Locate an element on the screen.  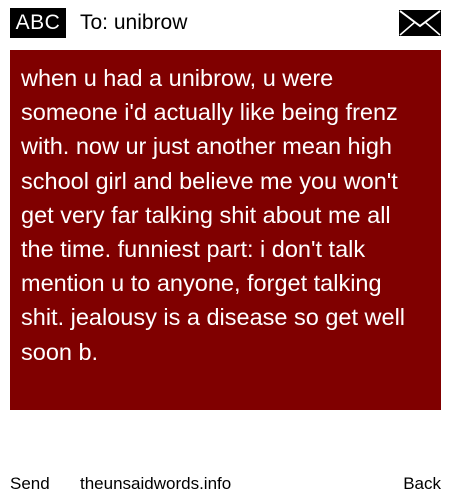
abc-badge: ABC is located at coordinates (38, 23).